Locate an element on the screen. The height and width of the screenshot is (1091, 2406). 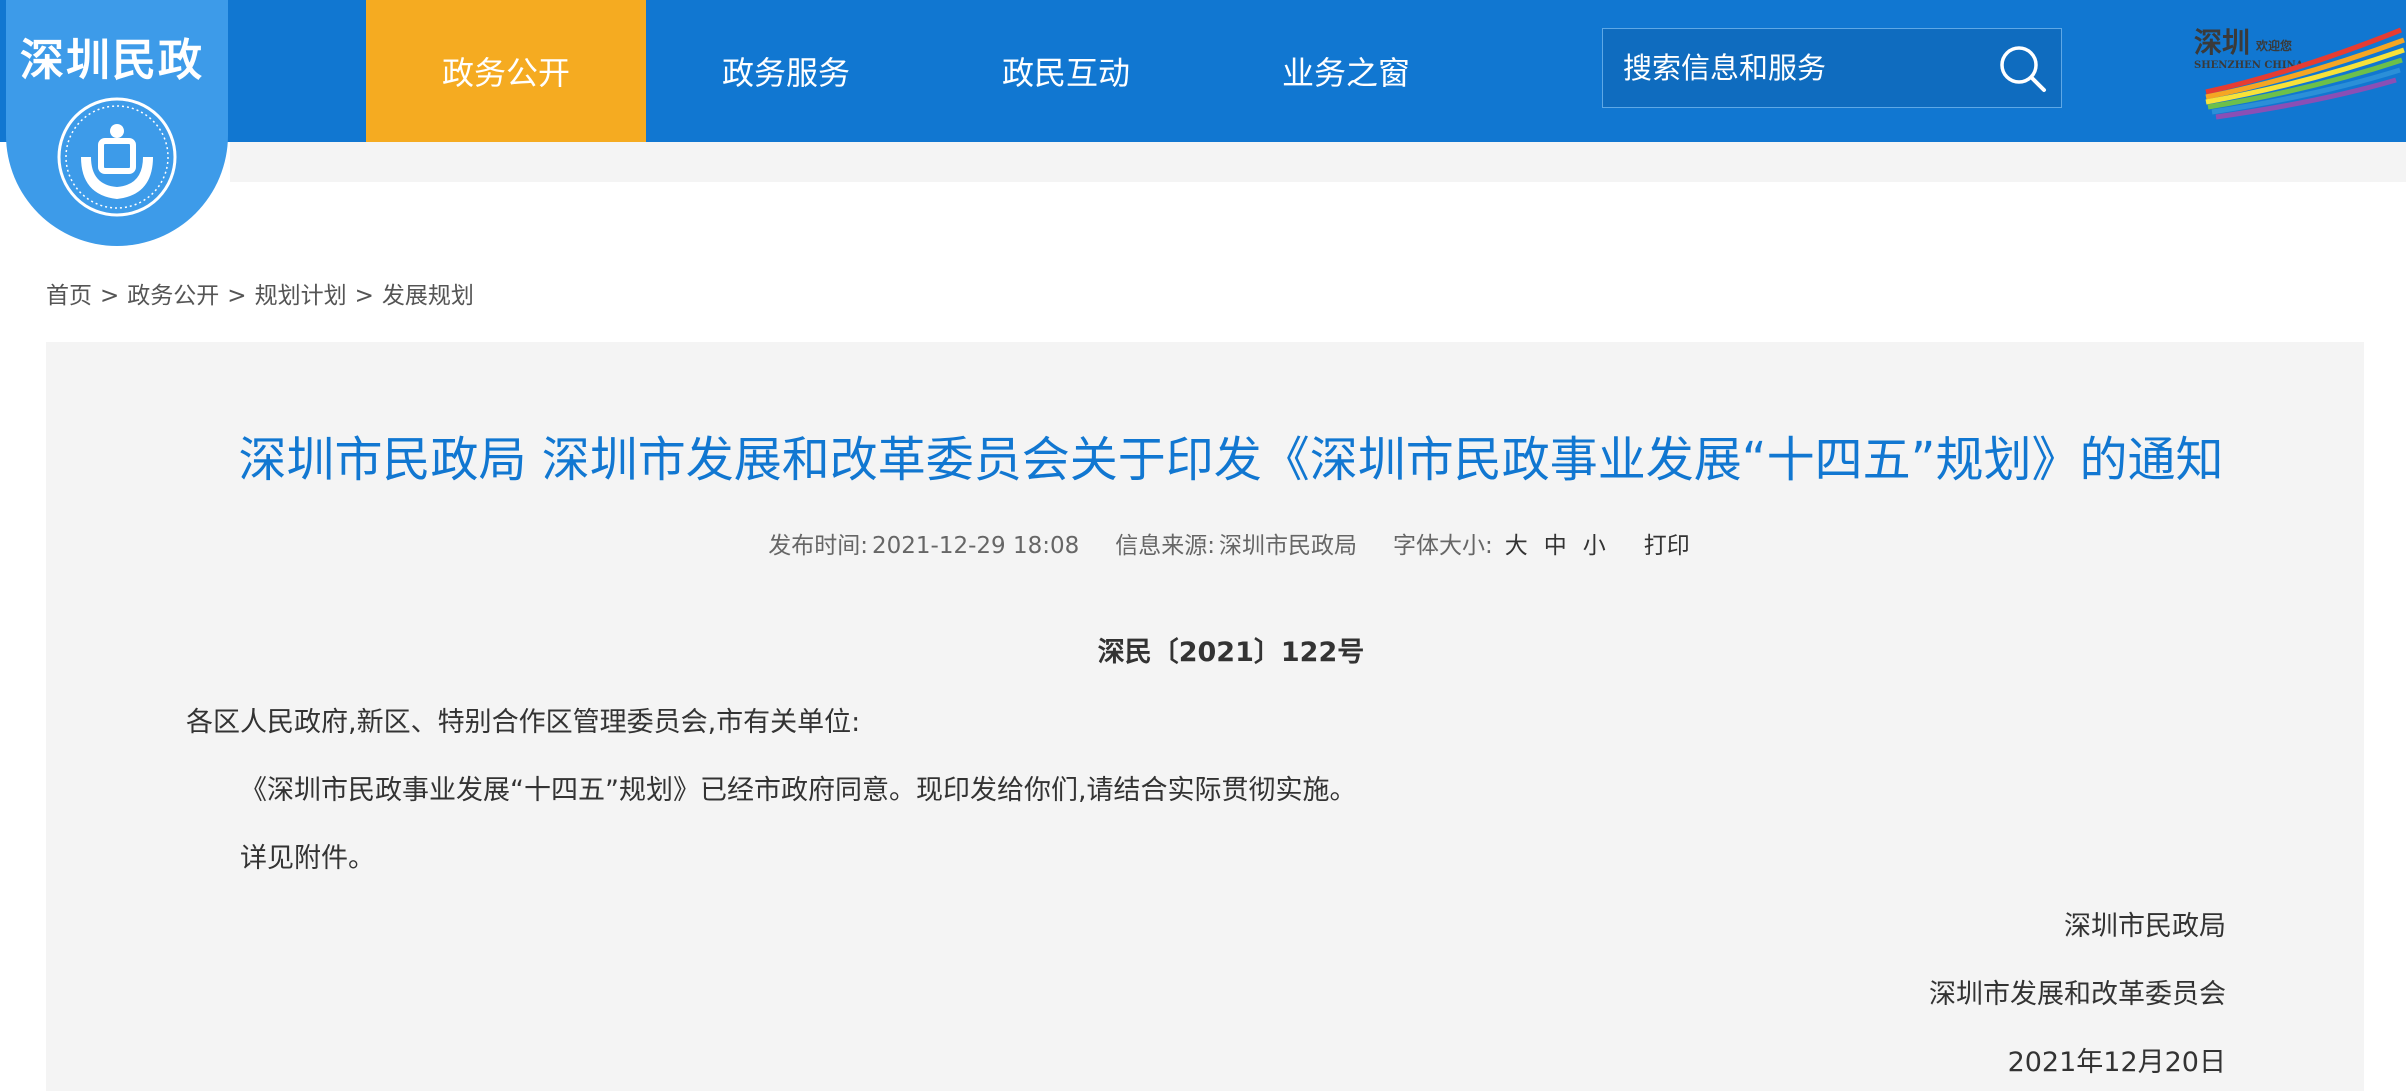
nav-yewu-zhichuang: 业务之窗 is located at coordinates (1346, 71).